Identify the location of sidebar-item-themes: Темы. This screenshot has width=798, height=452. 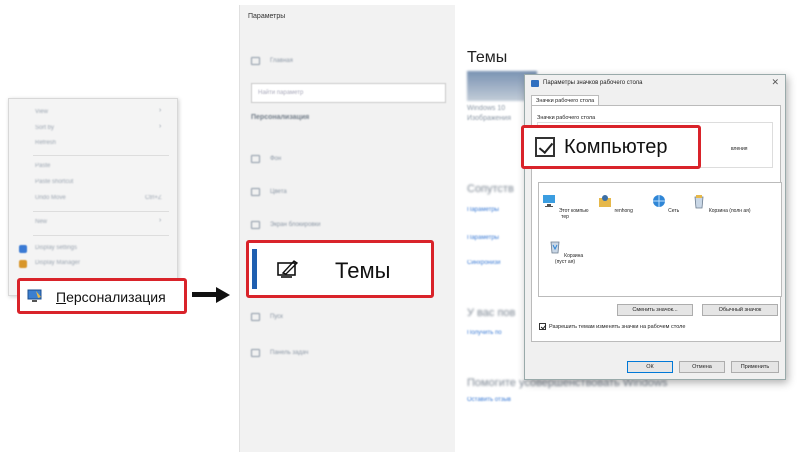
(340, 269).